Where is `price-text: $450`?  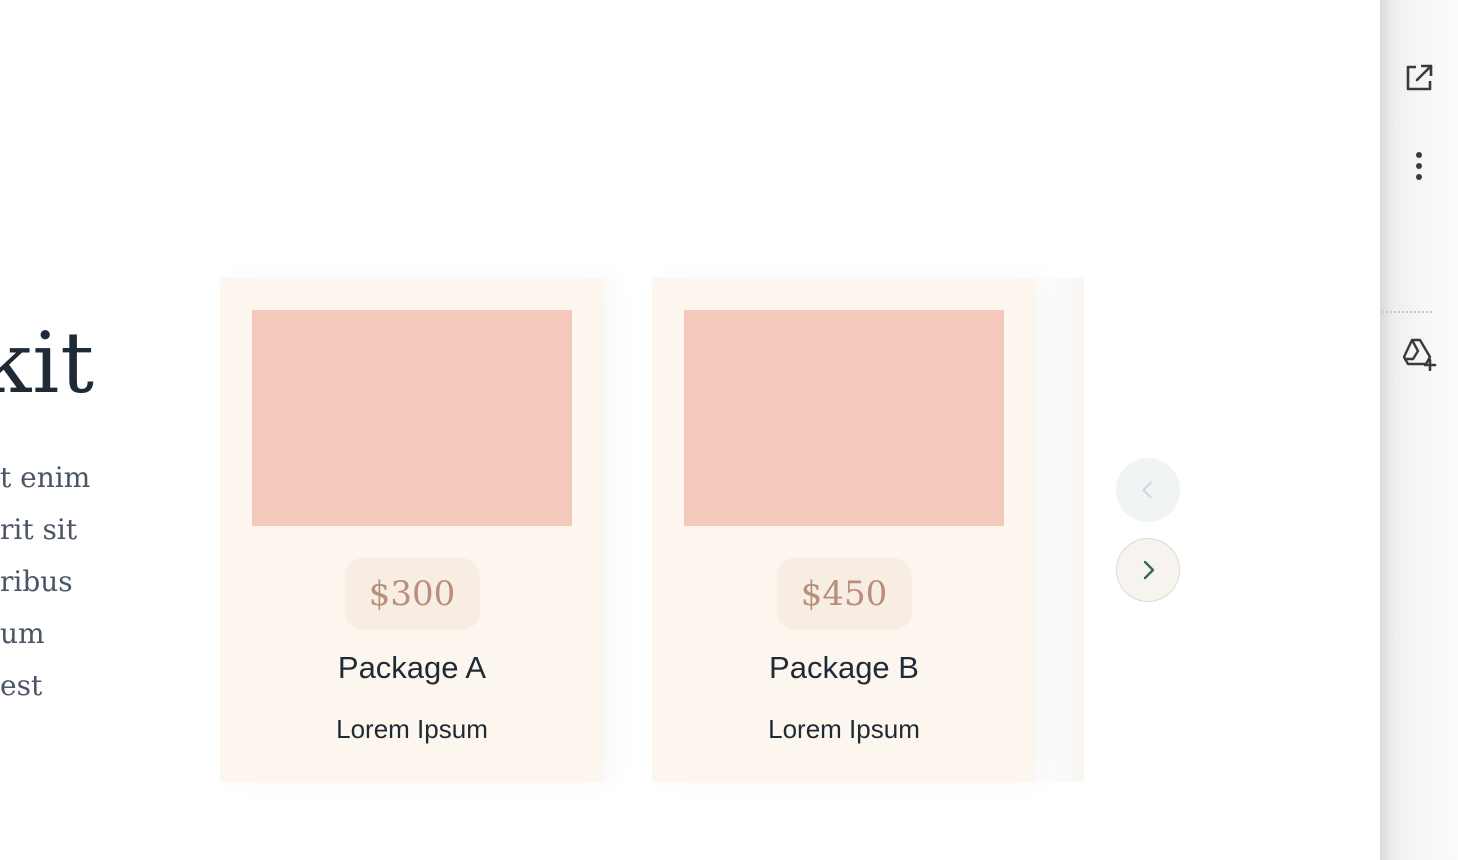 price-text: $450 is located at coordinates (844, 594).